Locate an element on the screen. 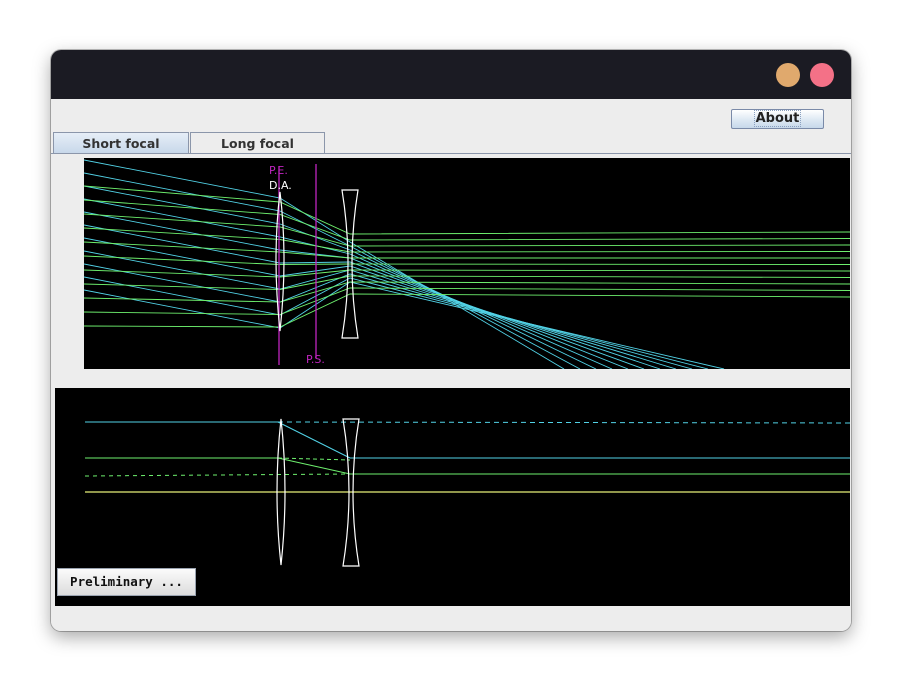 This screenshot has width=902, height=682. green-dashed-reference is located at coordinates (217, 475).